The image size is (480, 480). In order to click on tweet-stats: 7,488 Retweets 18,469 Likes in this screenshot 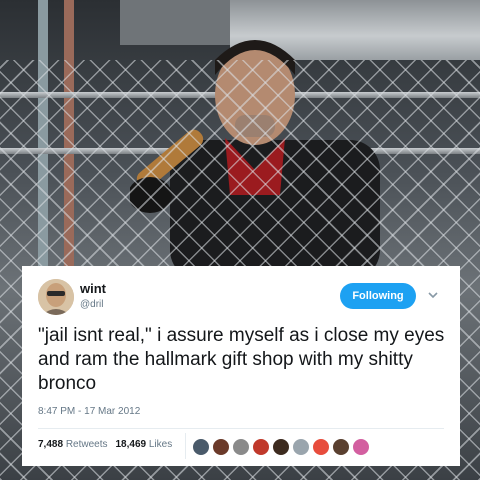, I will do `click(105, 444)`.